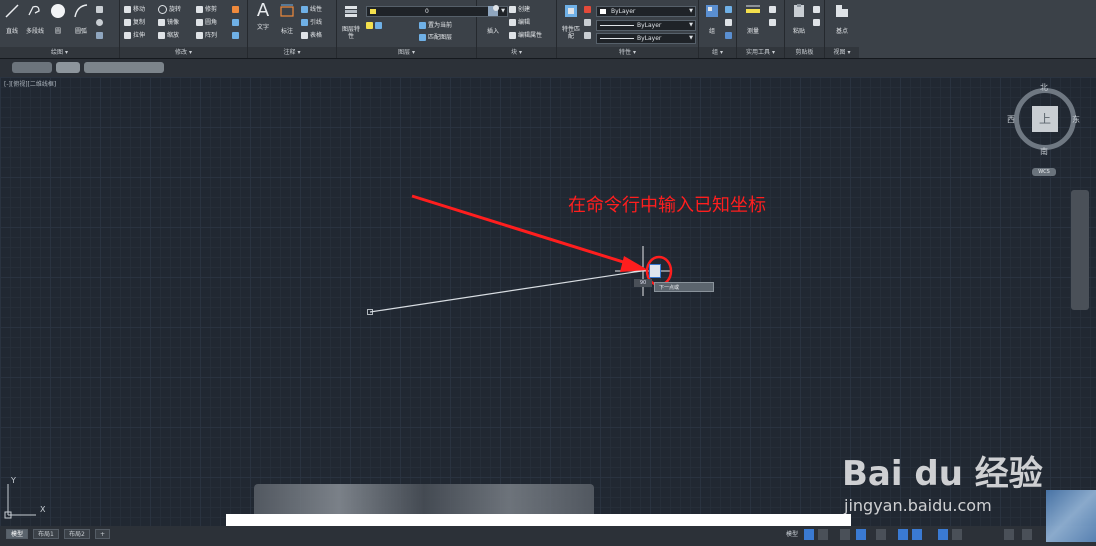  I want to click on settings-gear-button, so click(1009, 534).